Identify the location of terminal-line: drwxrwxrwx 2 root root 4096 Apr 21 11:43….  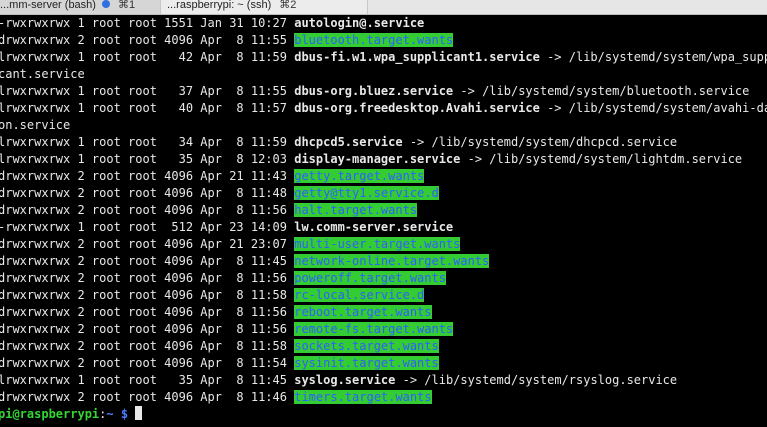
(383, 176).